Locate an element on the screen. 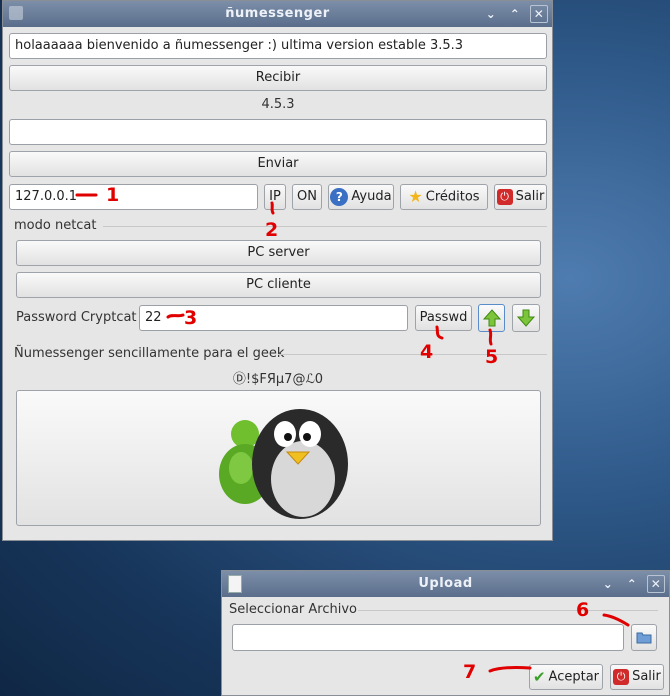  credits-label: Créditos is located at coordinates (452, 197).